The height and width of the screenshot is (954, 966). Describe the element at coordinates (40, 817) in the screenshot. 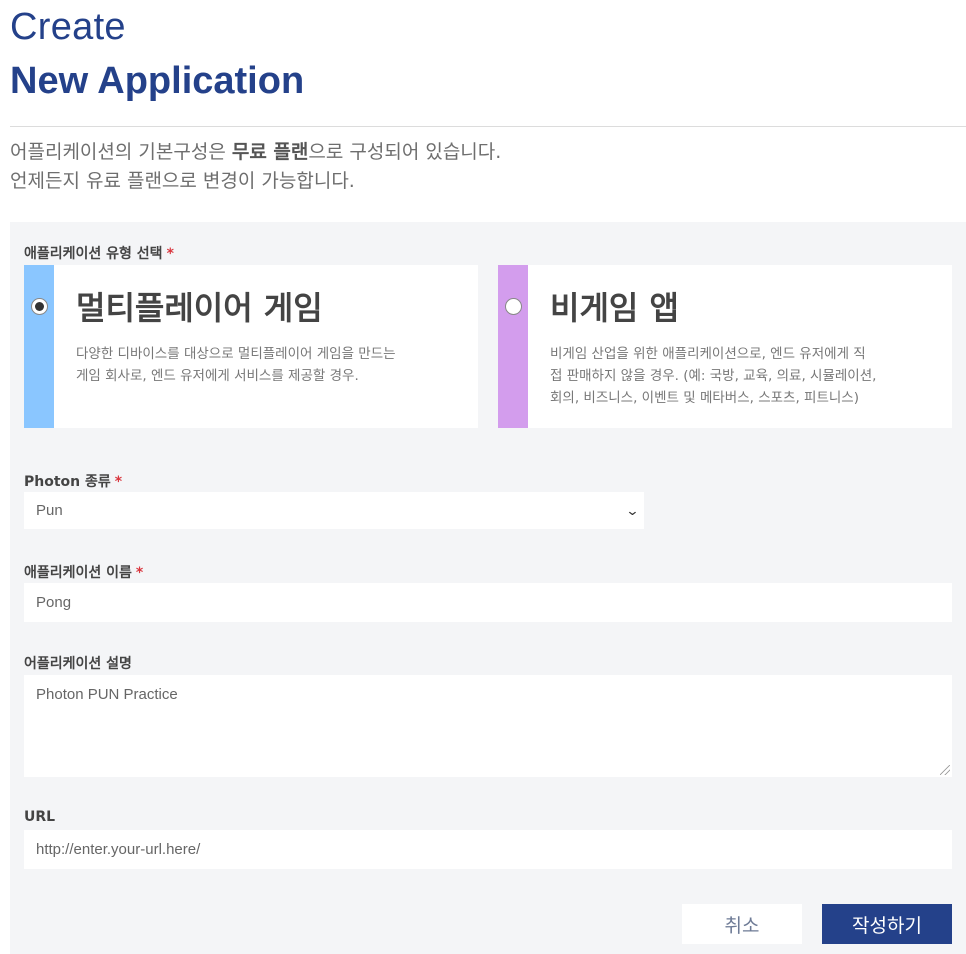

I see `url-label: URL` at that location.